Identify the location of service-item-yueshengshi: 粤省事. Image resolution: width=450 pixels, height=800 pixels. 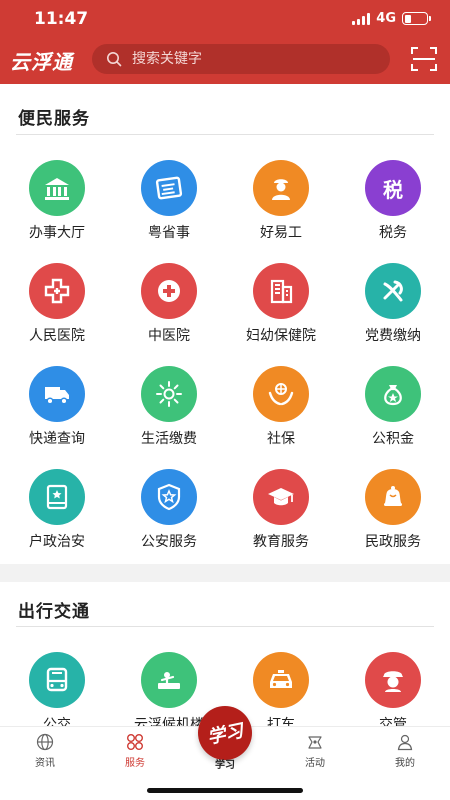
(169, 205).